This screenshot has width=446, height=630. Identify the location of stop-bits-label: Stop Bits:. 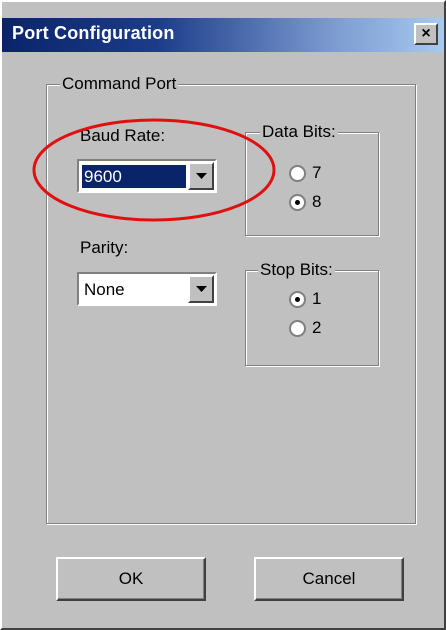
(296, 270).